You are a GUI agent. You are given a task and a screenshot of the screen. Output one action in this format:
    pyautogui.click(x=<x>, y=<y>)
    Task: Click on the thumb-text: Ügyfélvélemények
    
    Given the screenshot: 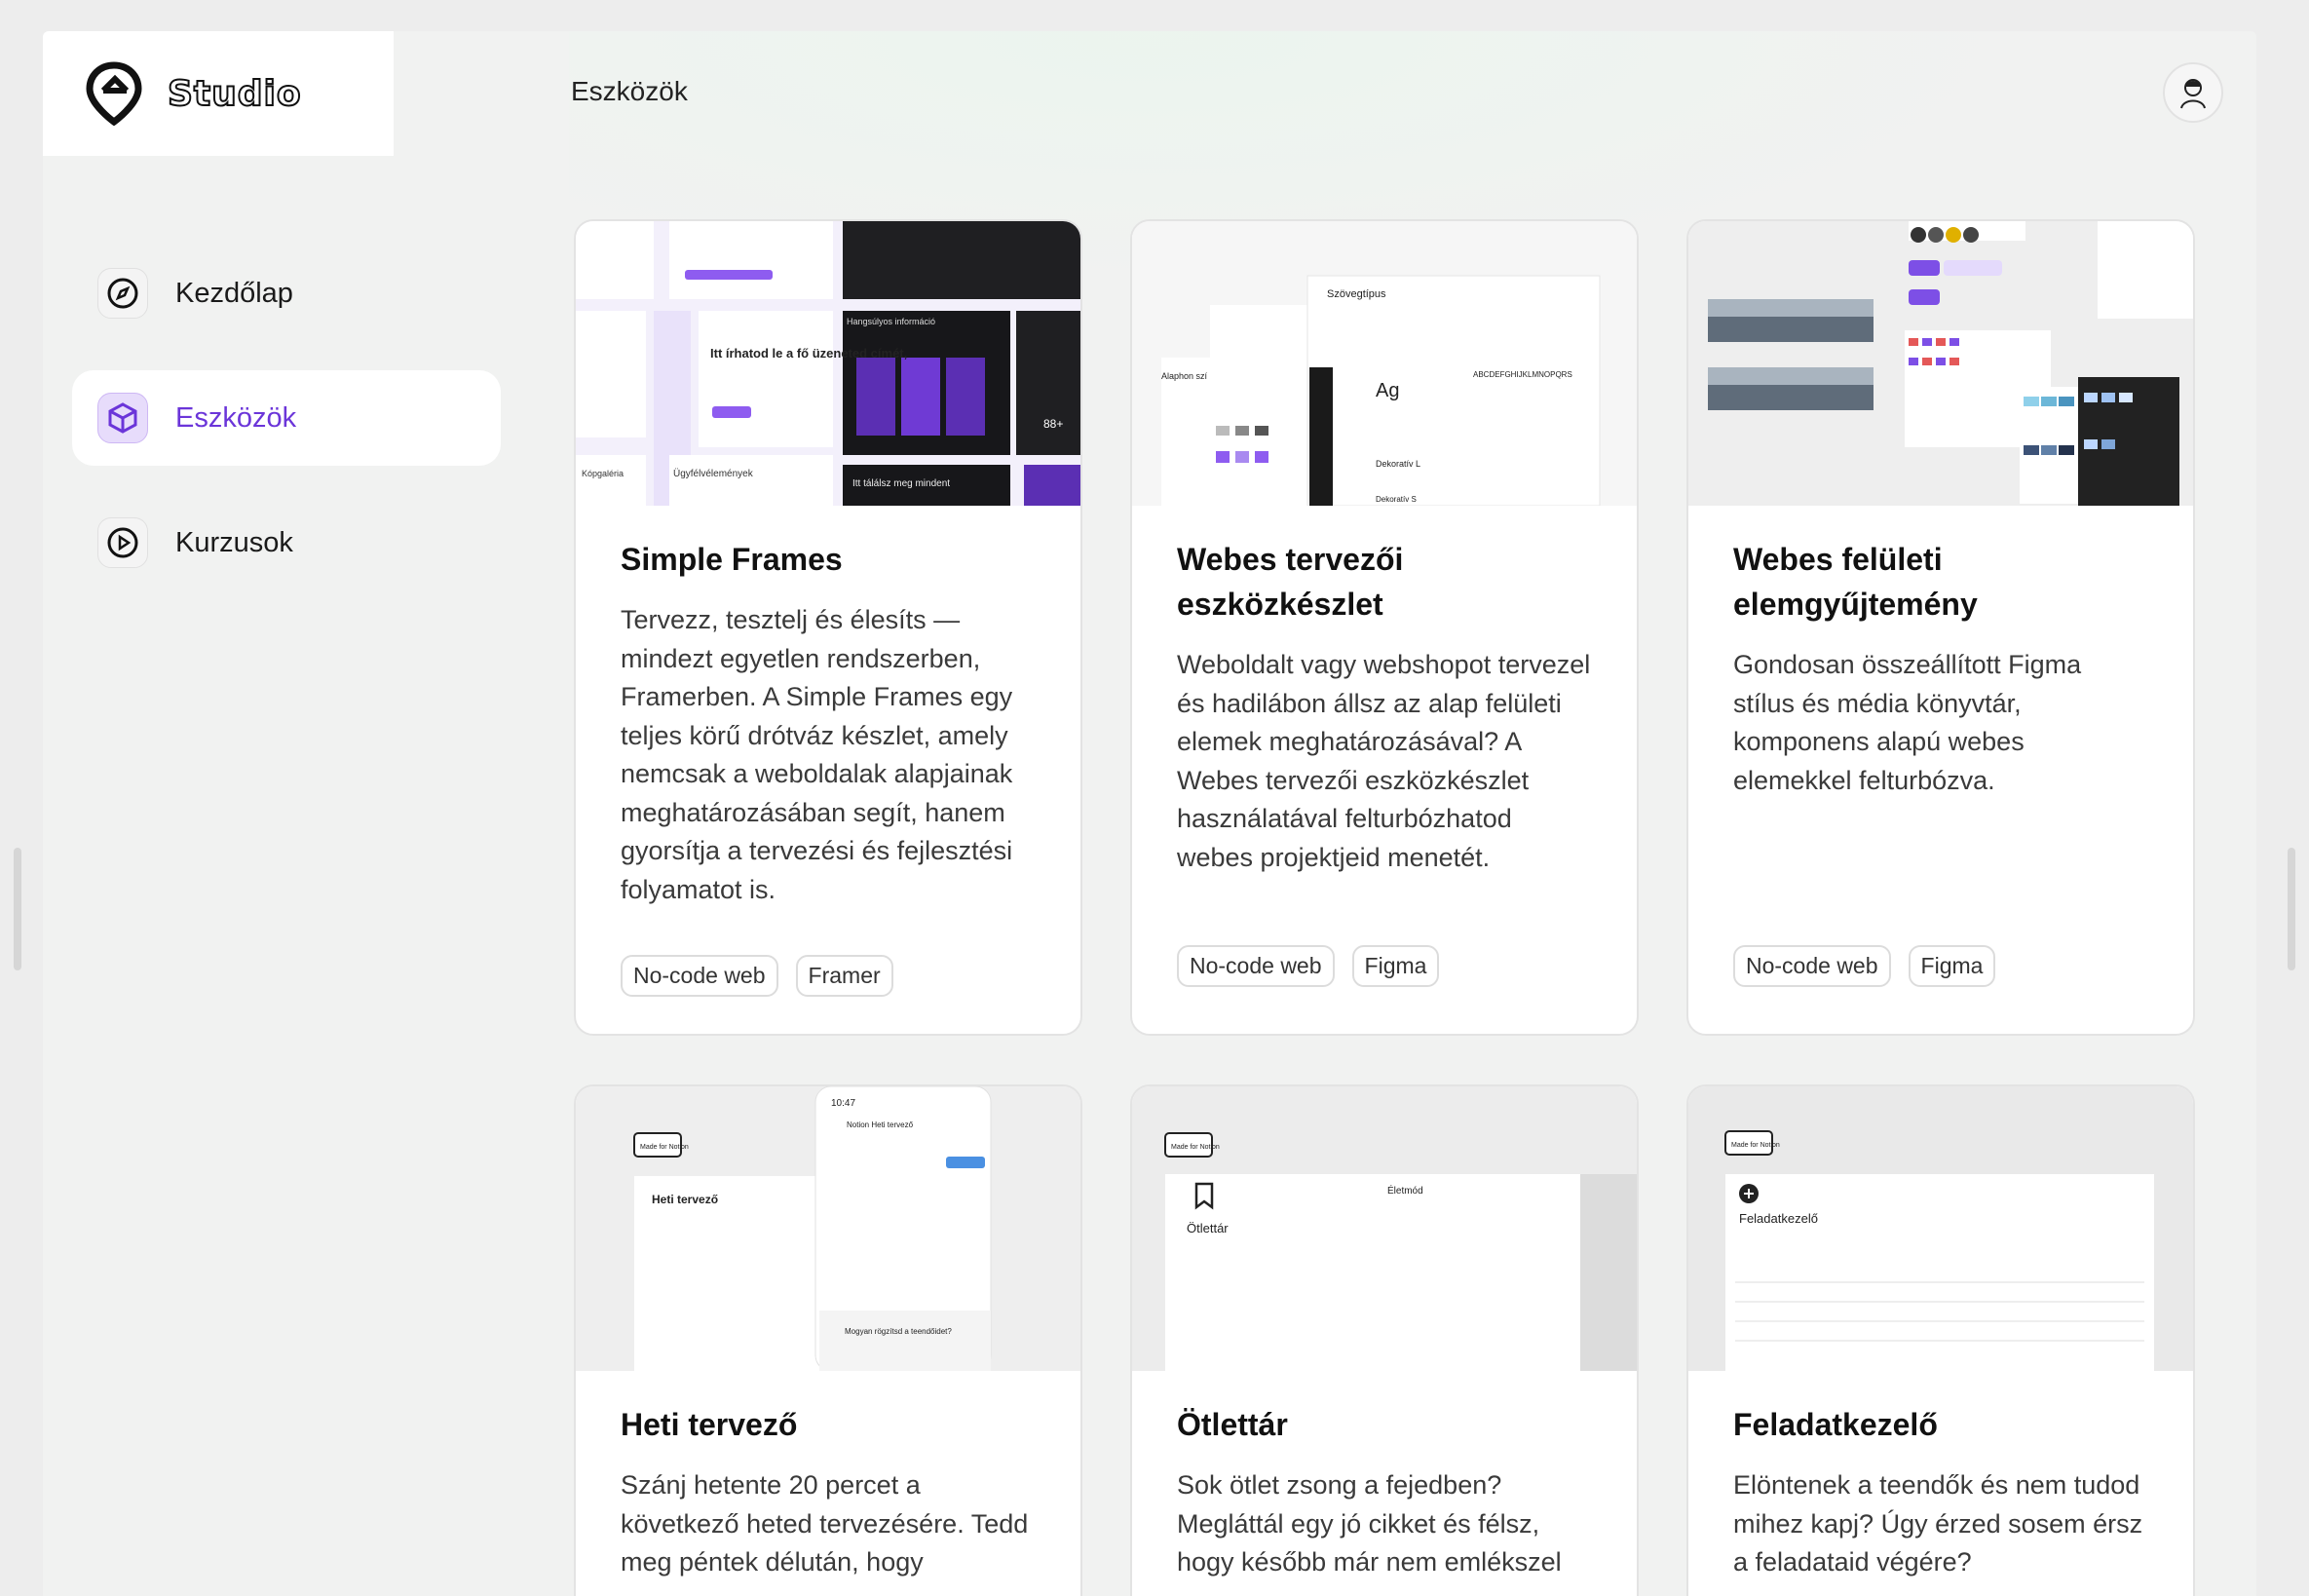 What is the action you would take?
    pyautogui.click(x=713, y=474)
    